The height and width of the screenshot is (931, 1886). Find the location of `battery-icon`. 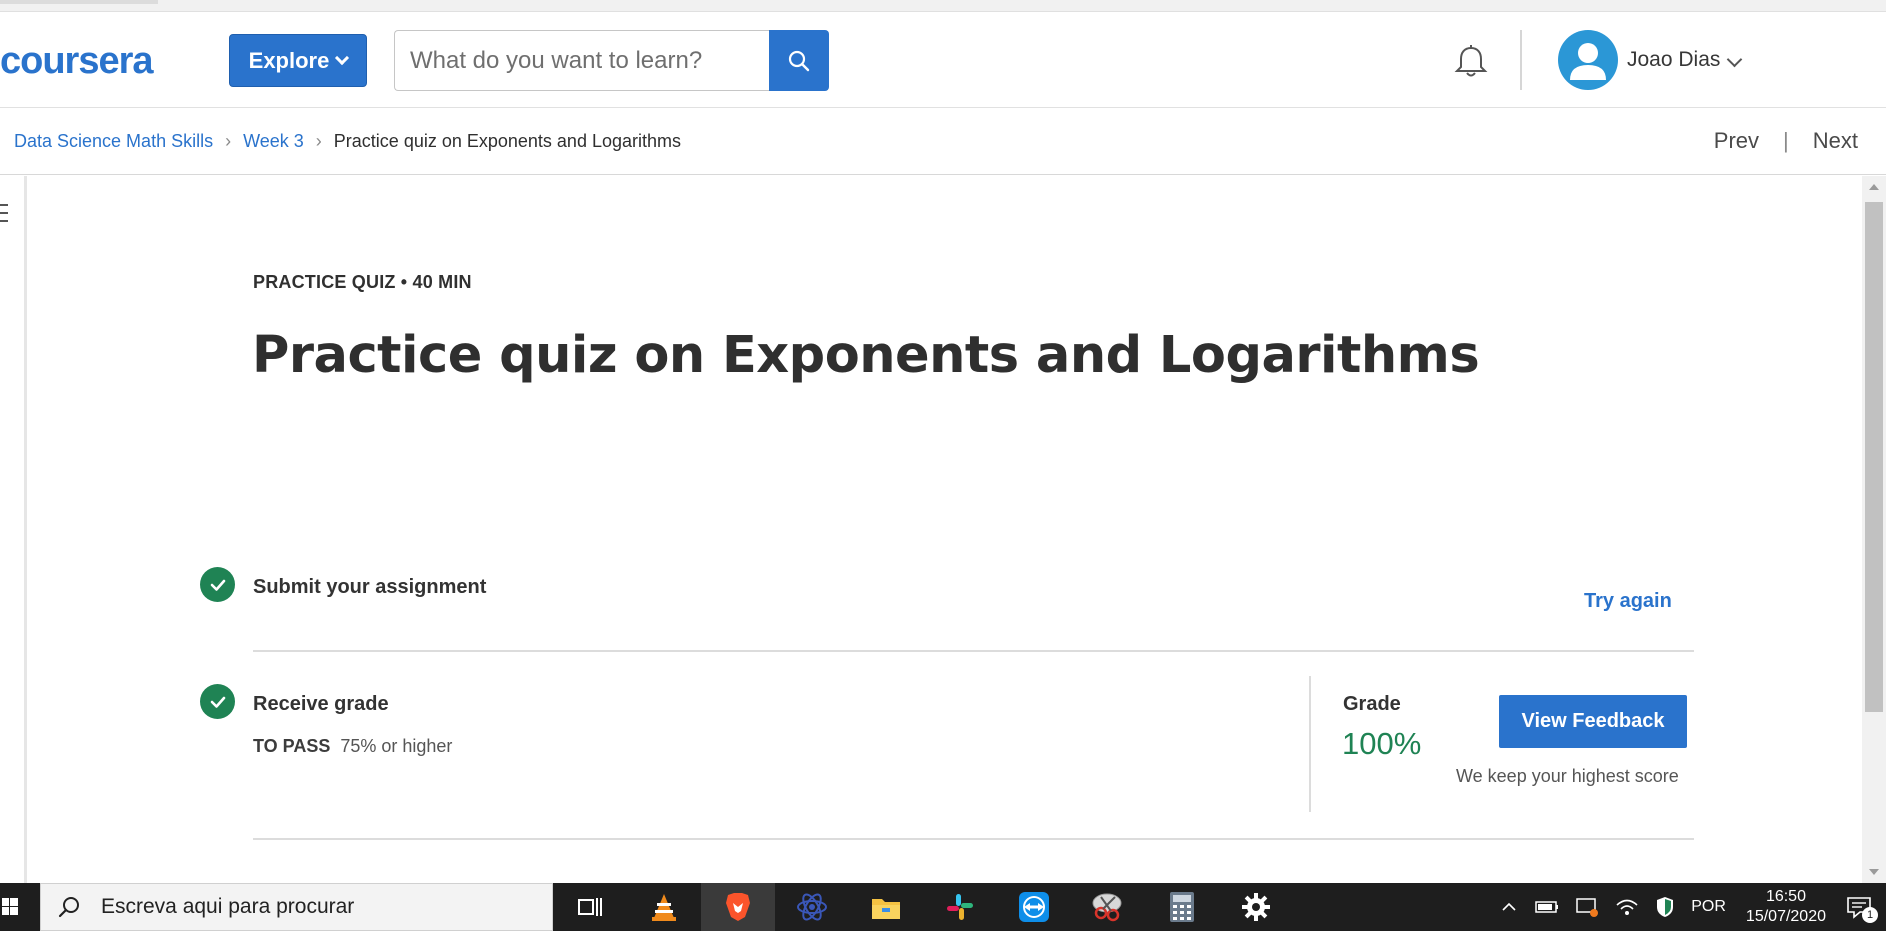

battery-icon is located at coordinates (1546, 907).